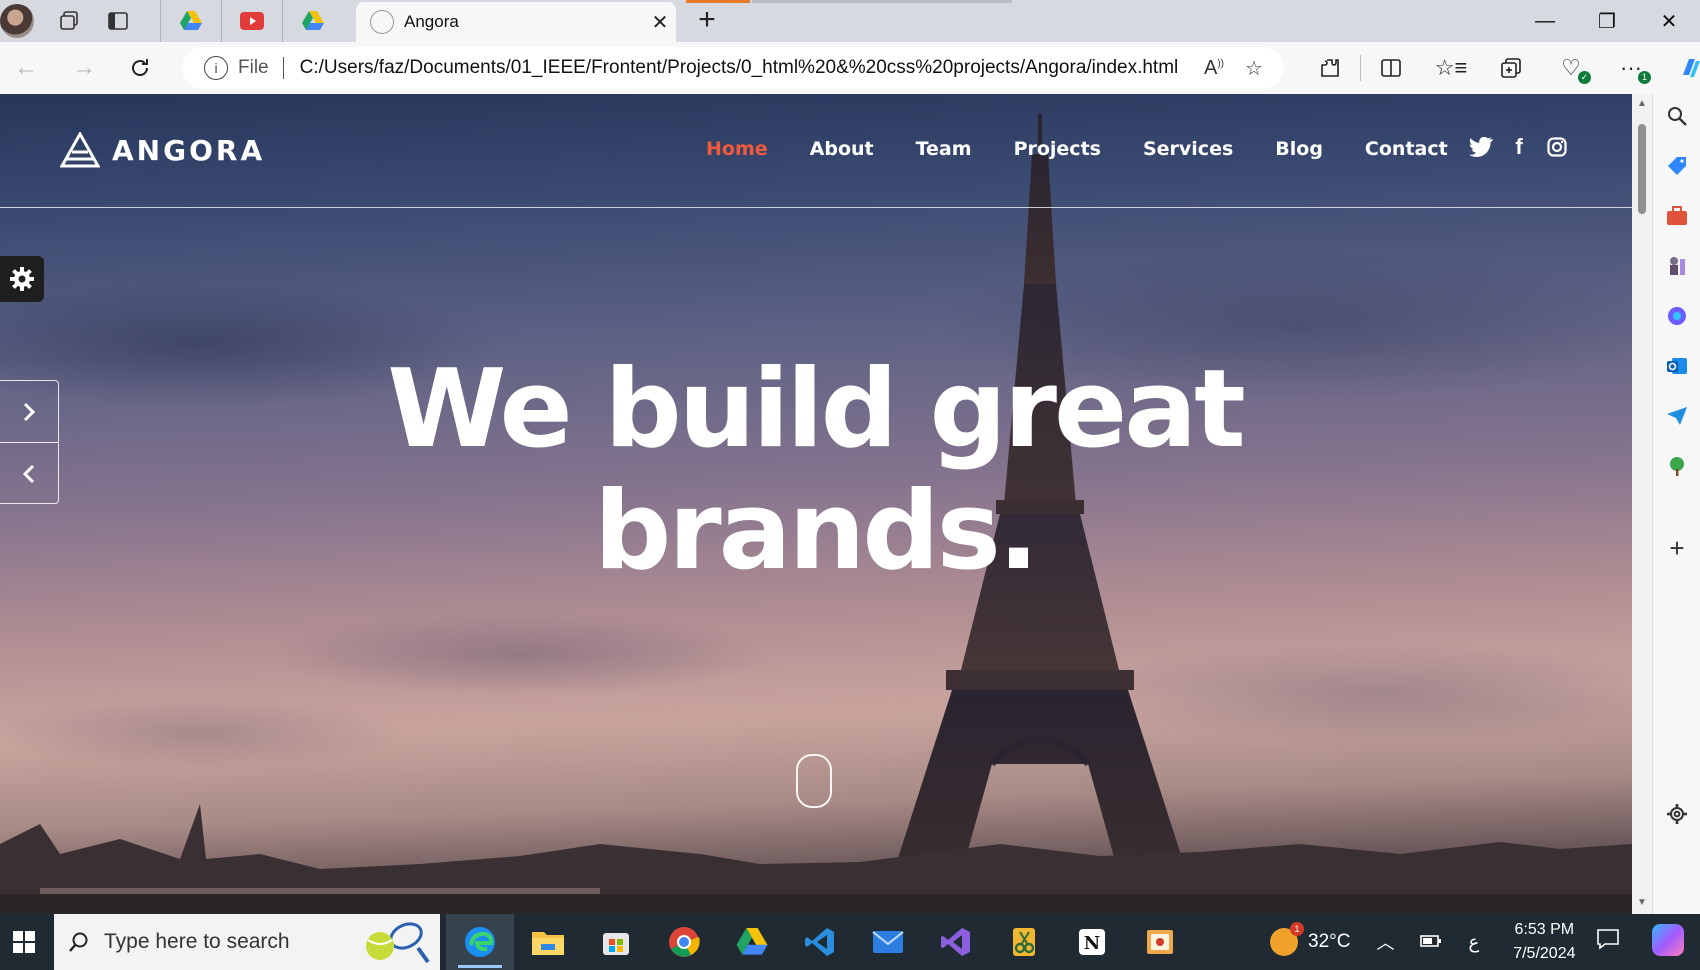 Image resolution: width=1700 pixels, height=970 pixels. Describe the element at coordinates (1680, 68) in the screenshot. I see `copilot-icon` at that location.